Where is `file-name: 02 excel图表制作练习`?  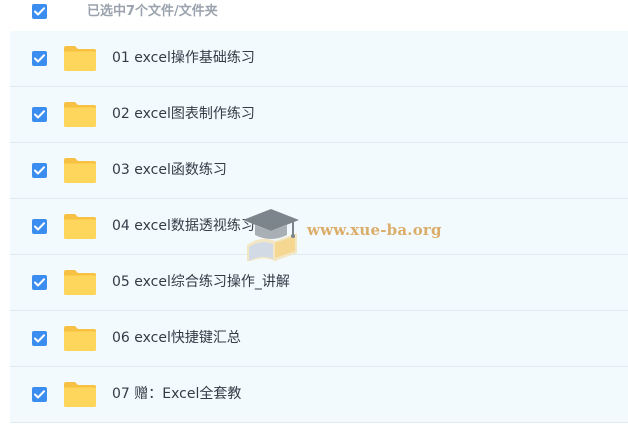
file-name: 02 excel图表制作练习 is located at coordinates (183, 114).